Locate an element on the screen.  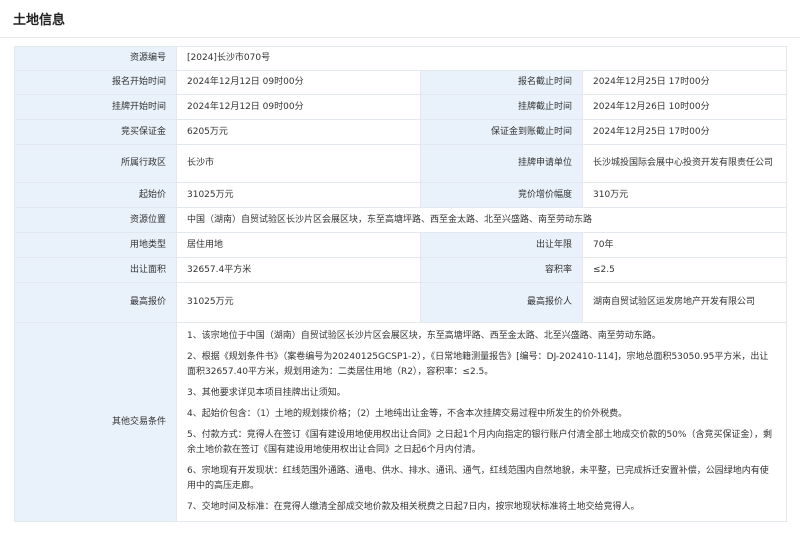
deposit-deadline-label: 保证金到账截止时间 is located at coordinates (501, 132).